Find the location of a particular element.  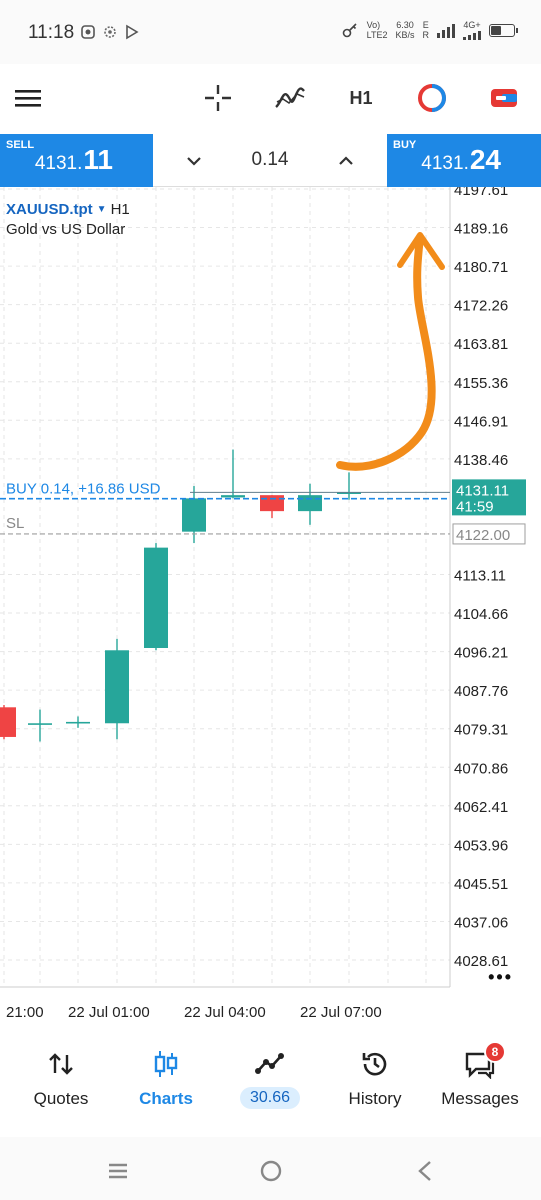

sell-button: SELL 4131. 11 is located at coordinates (76, 160).